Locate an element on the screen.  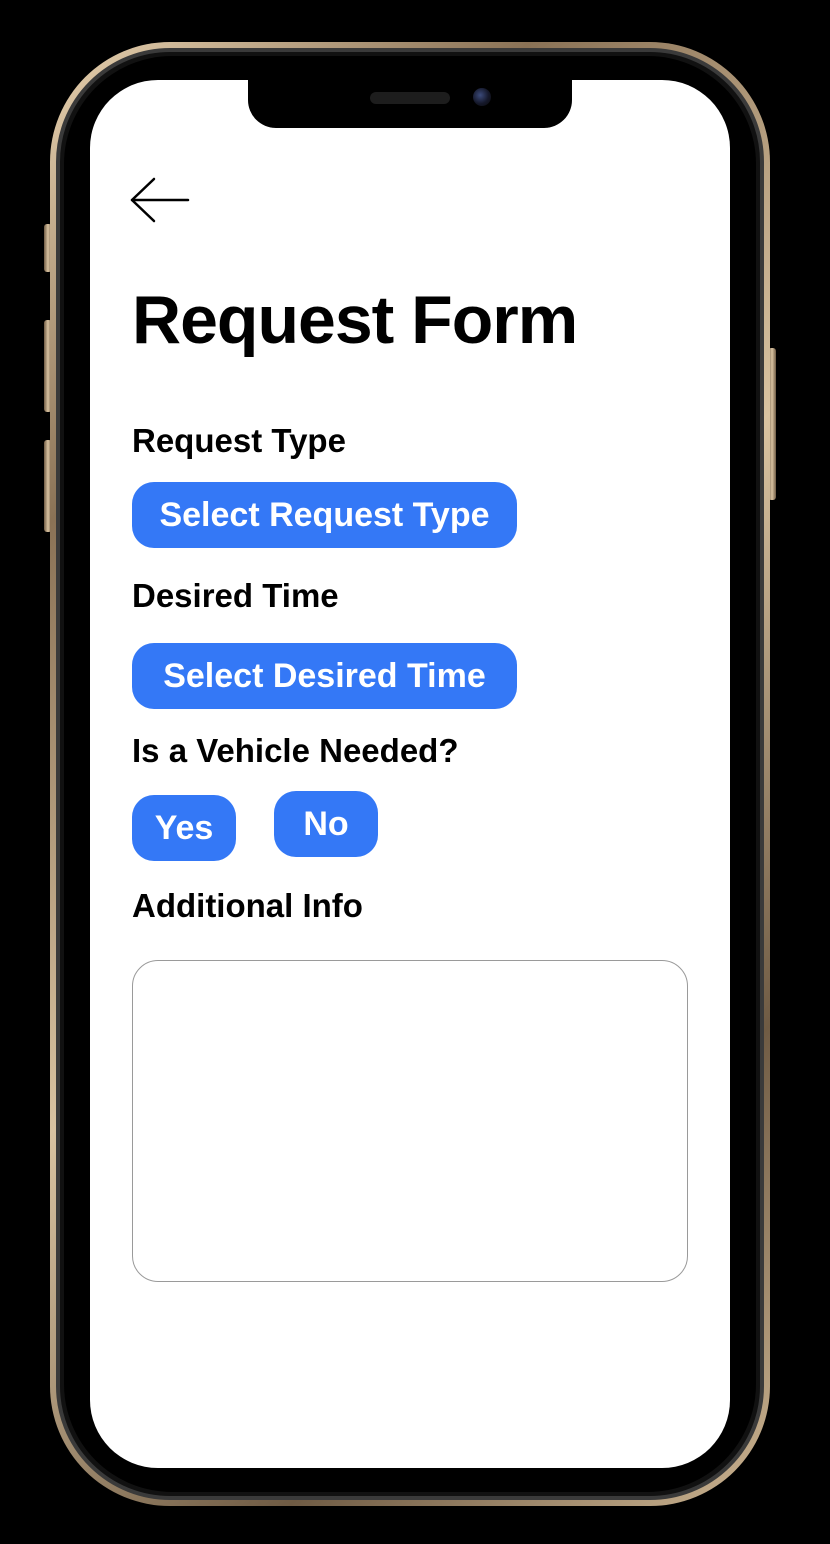
front-camera-icon is located at coordinates (482, 97).